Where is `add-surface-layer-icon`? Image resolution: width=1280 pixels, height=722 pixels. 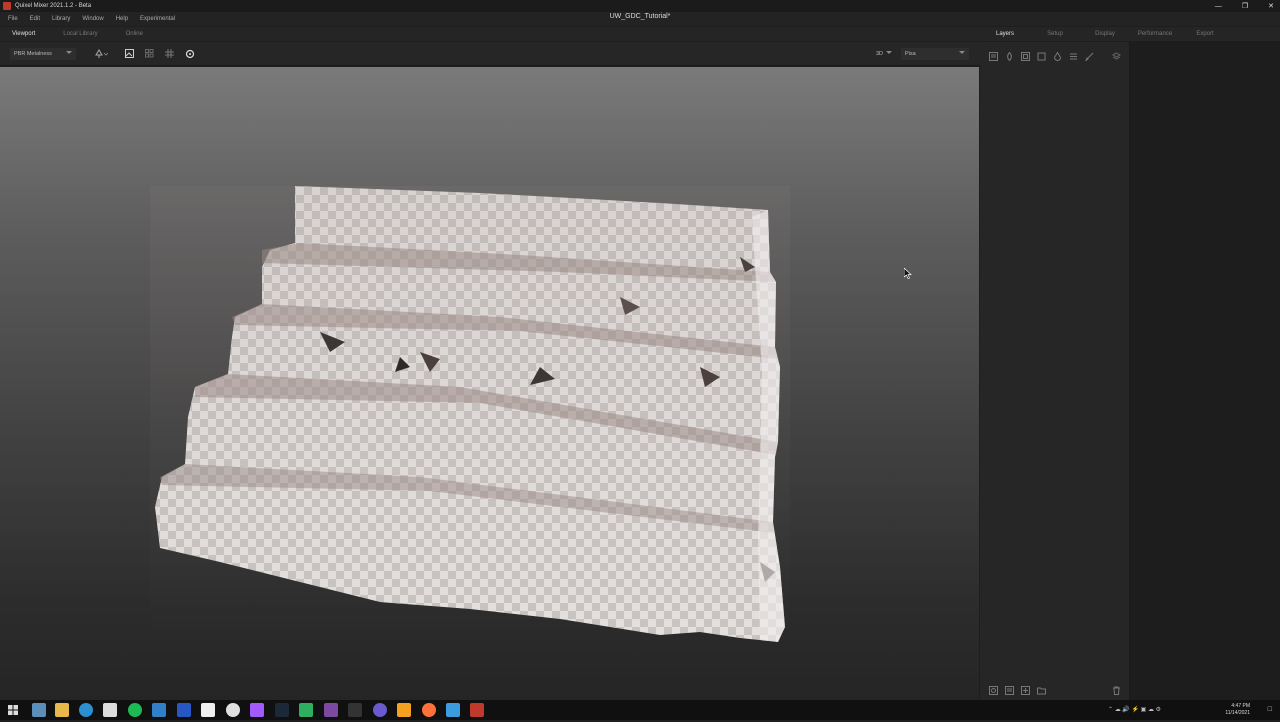
add-surface-layer-icon is located at coordinates (993, 54).